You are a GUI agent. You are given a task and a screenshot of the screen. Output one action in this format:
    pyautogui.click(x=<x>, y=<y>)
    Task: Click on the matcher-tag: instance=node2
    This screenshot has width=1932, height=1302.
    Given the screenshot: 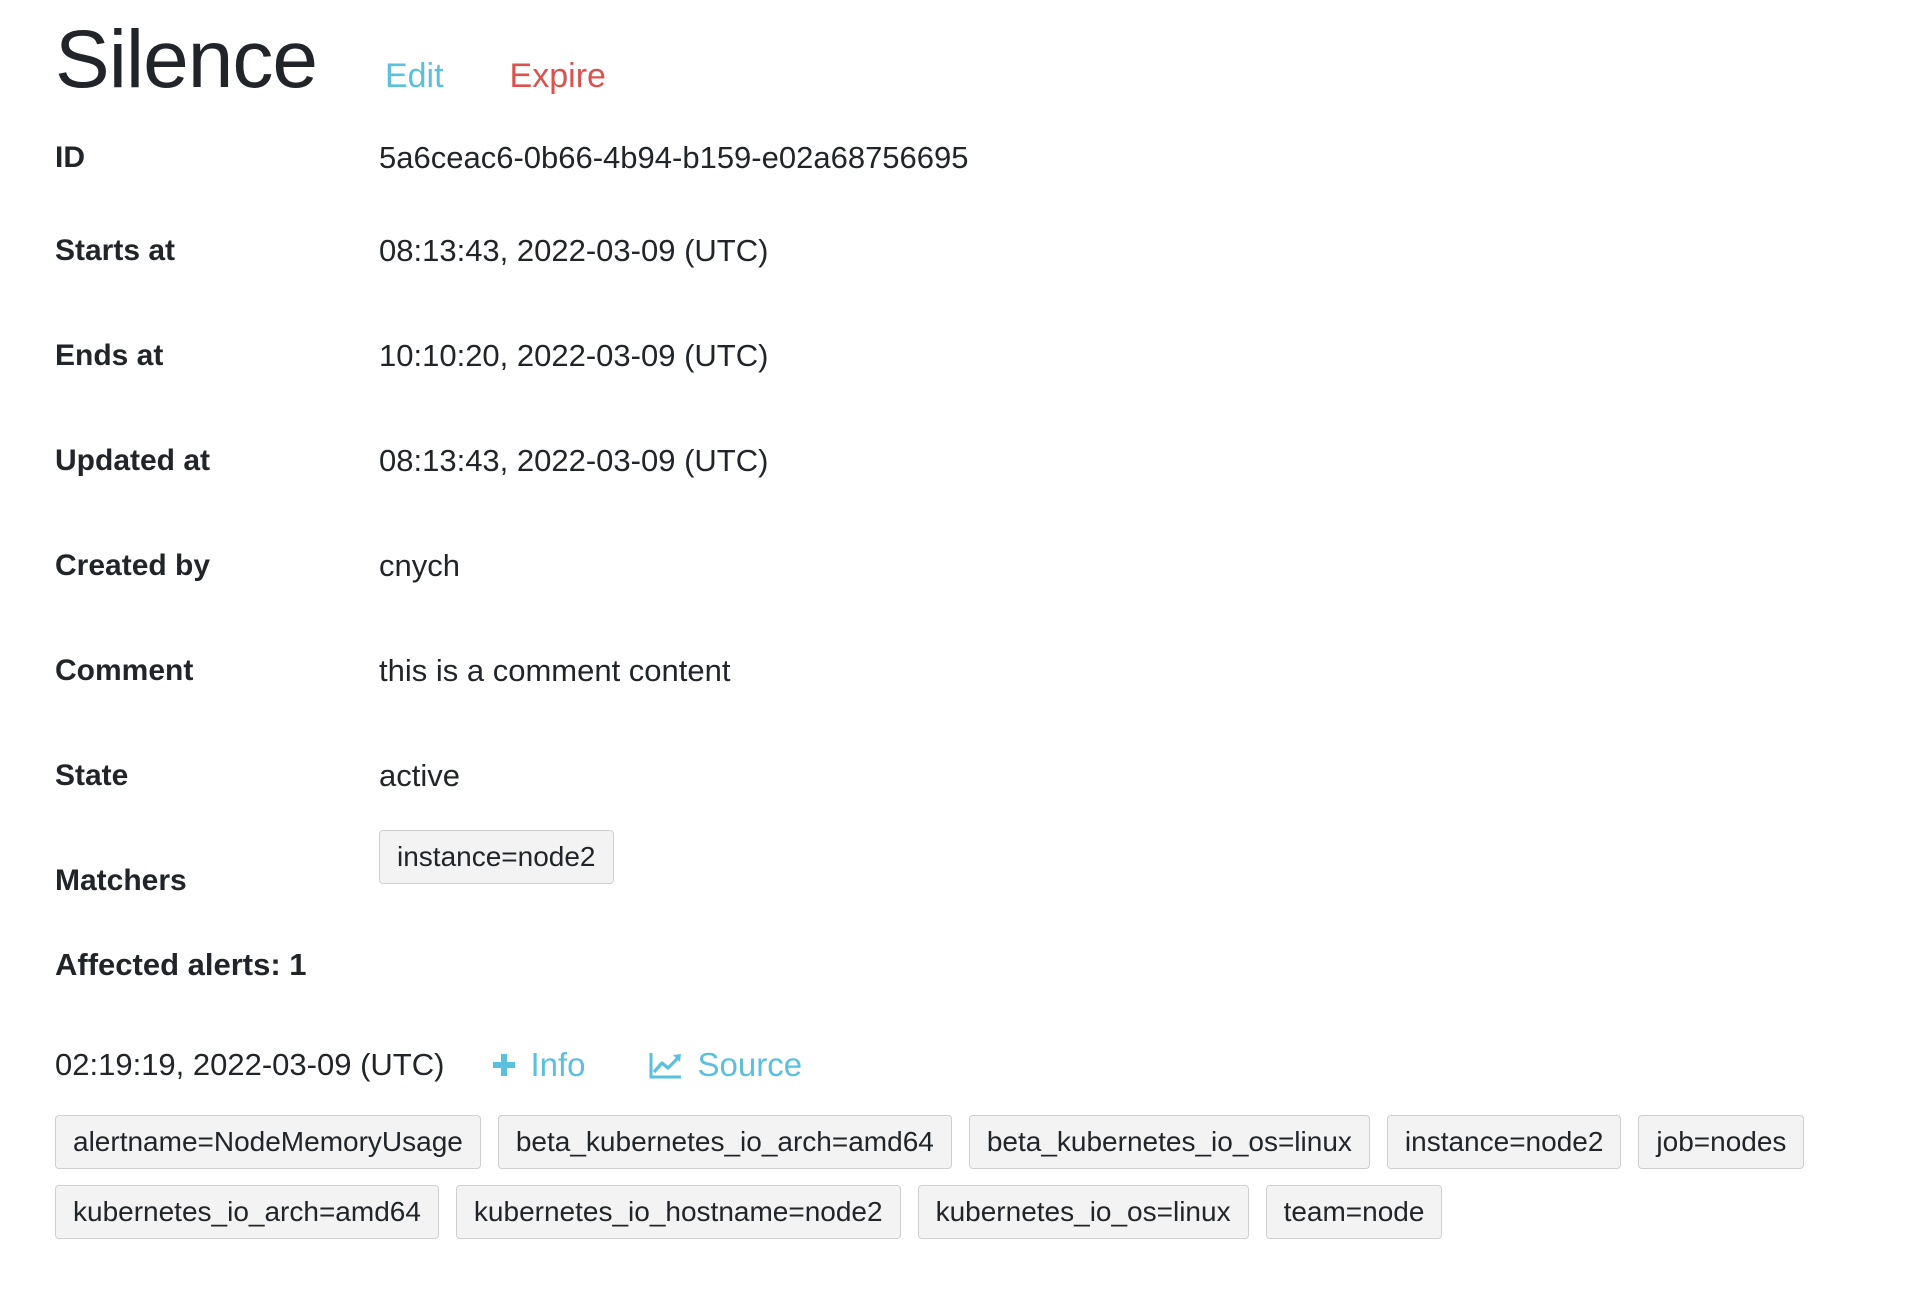 What is the action you would take?
    pyautogui.click(x=496, y=857)
    